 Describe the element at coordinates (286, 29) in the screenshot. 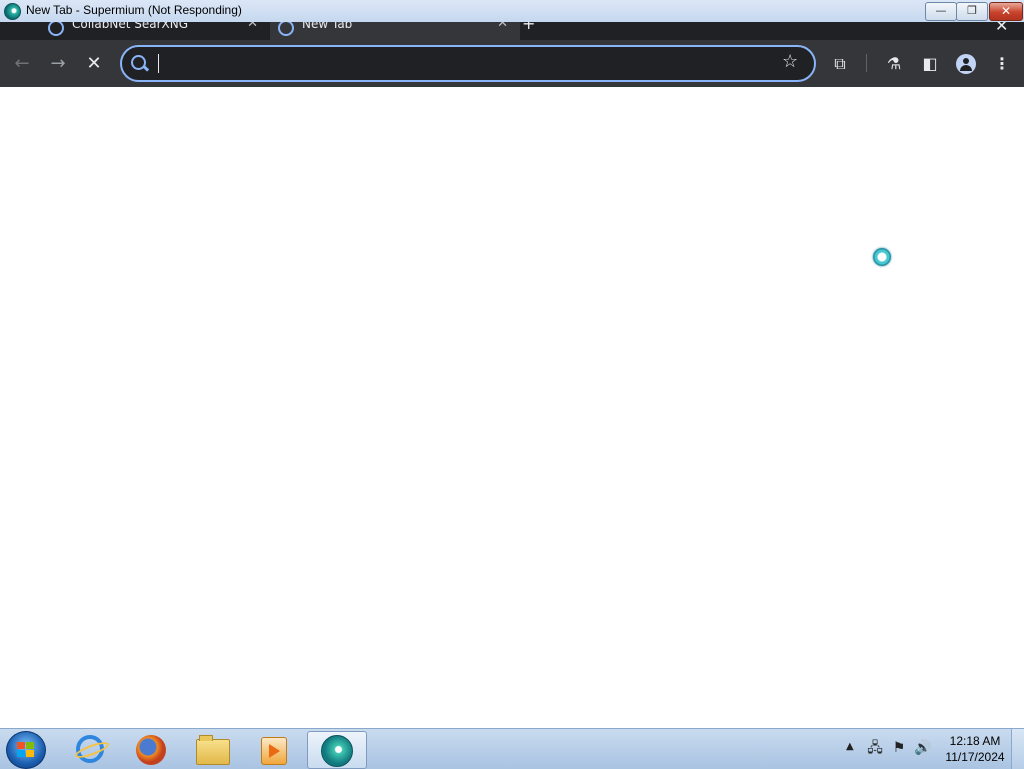

I see `globe-icon` at that location.